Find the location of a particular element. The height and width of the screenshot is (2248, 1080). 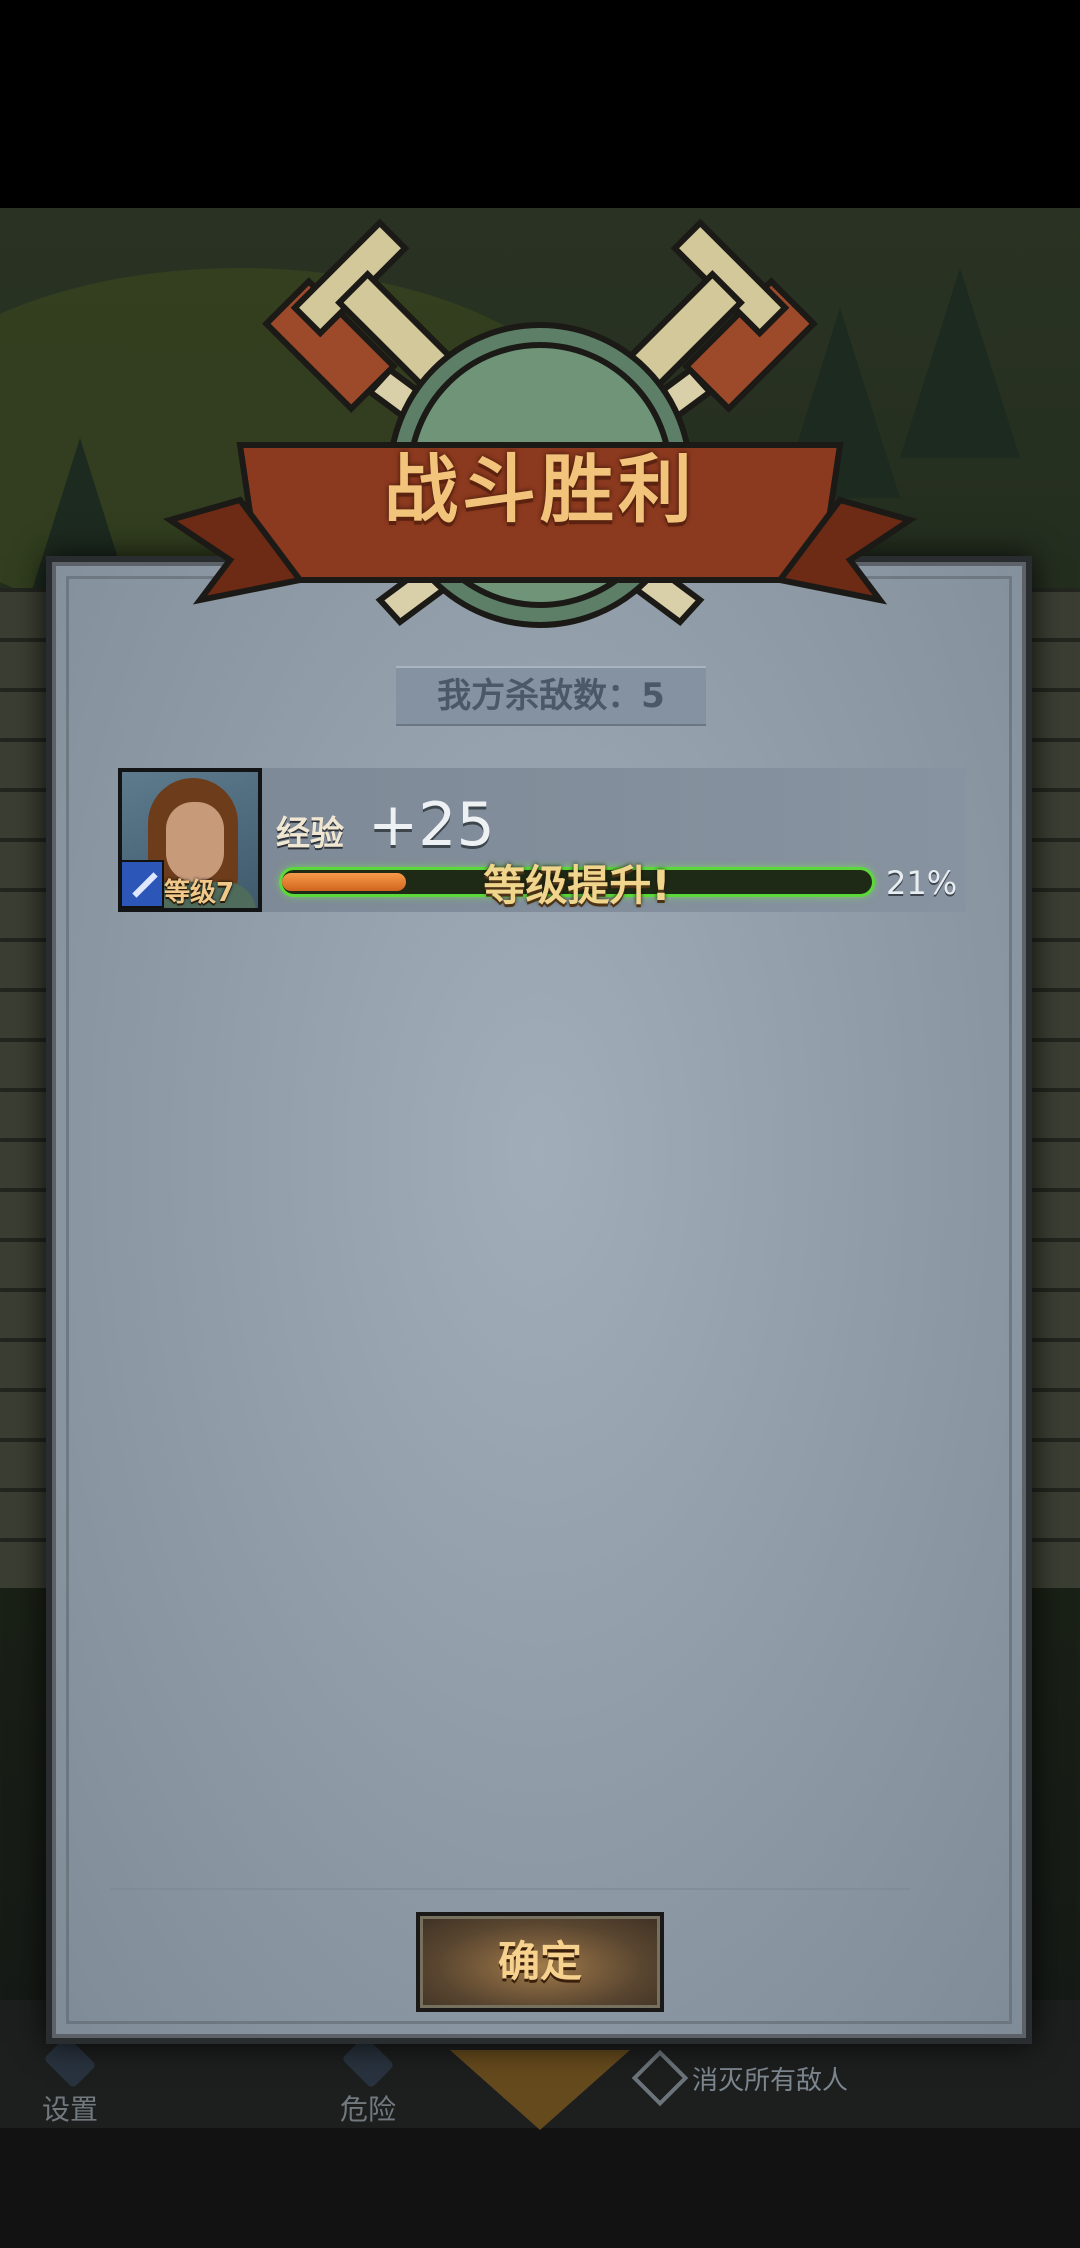

status-bar-area is located at coordinates (540, 104).